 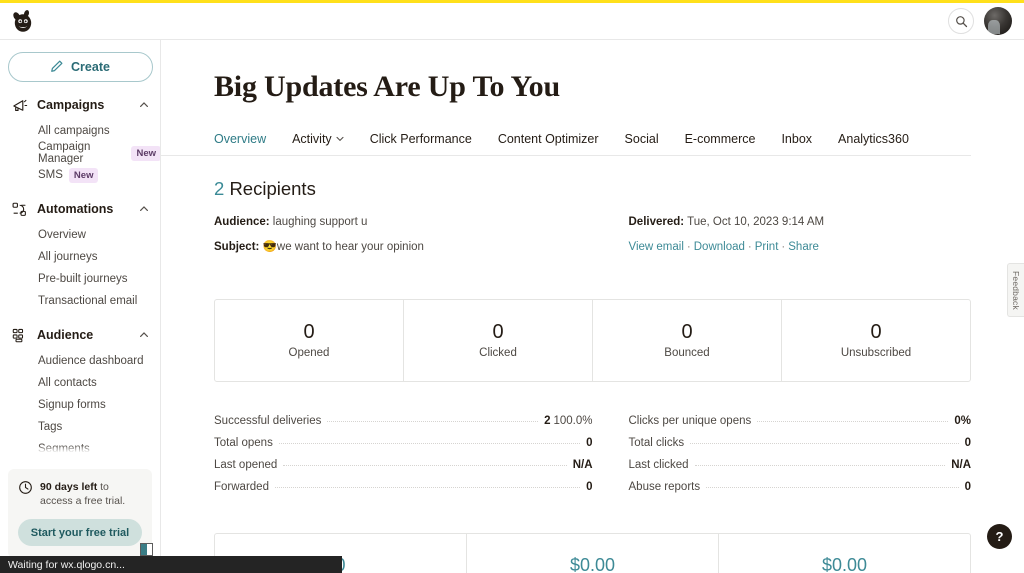 I want to click on tab-social: Social, so click(x=642, y=143).